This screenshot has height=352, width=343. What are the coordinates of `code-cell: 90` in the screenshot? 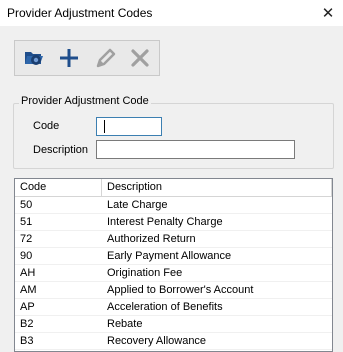 It's located at (26, 256).